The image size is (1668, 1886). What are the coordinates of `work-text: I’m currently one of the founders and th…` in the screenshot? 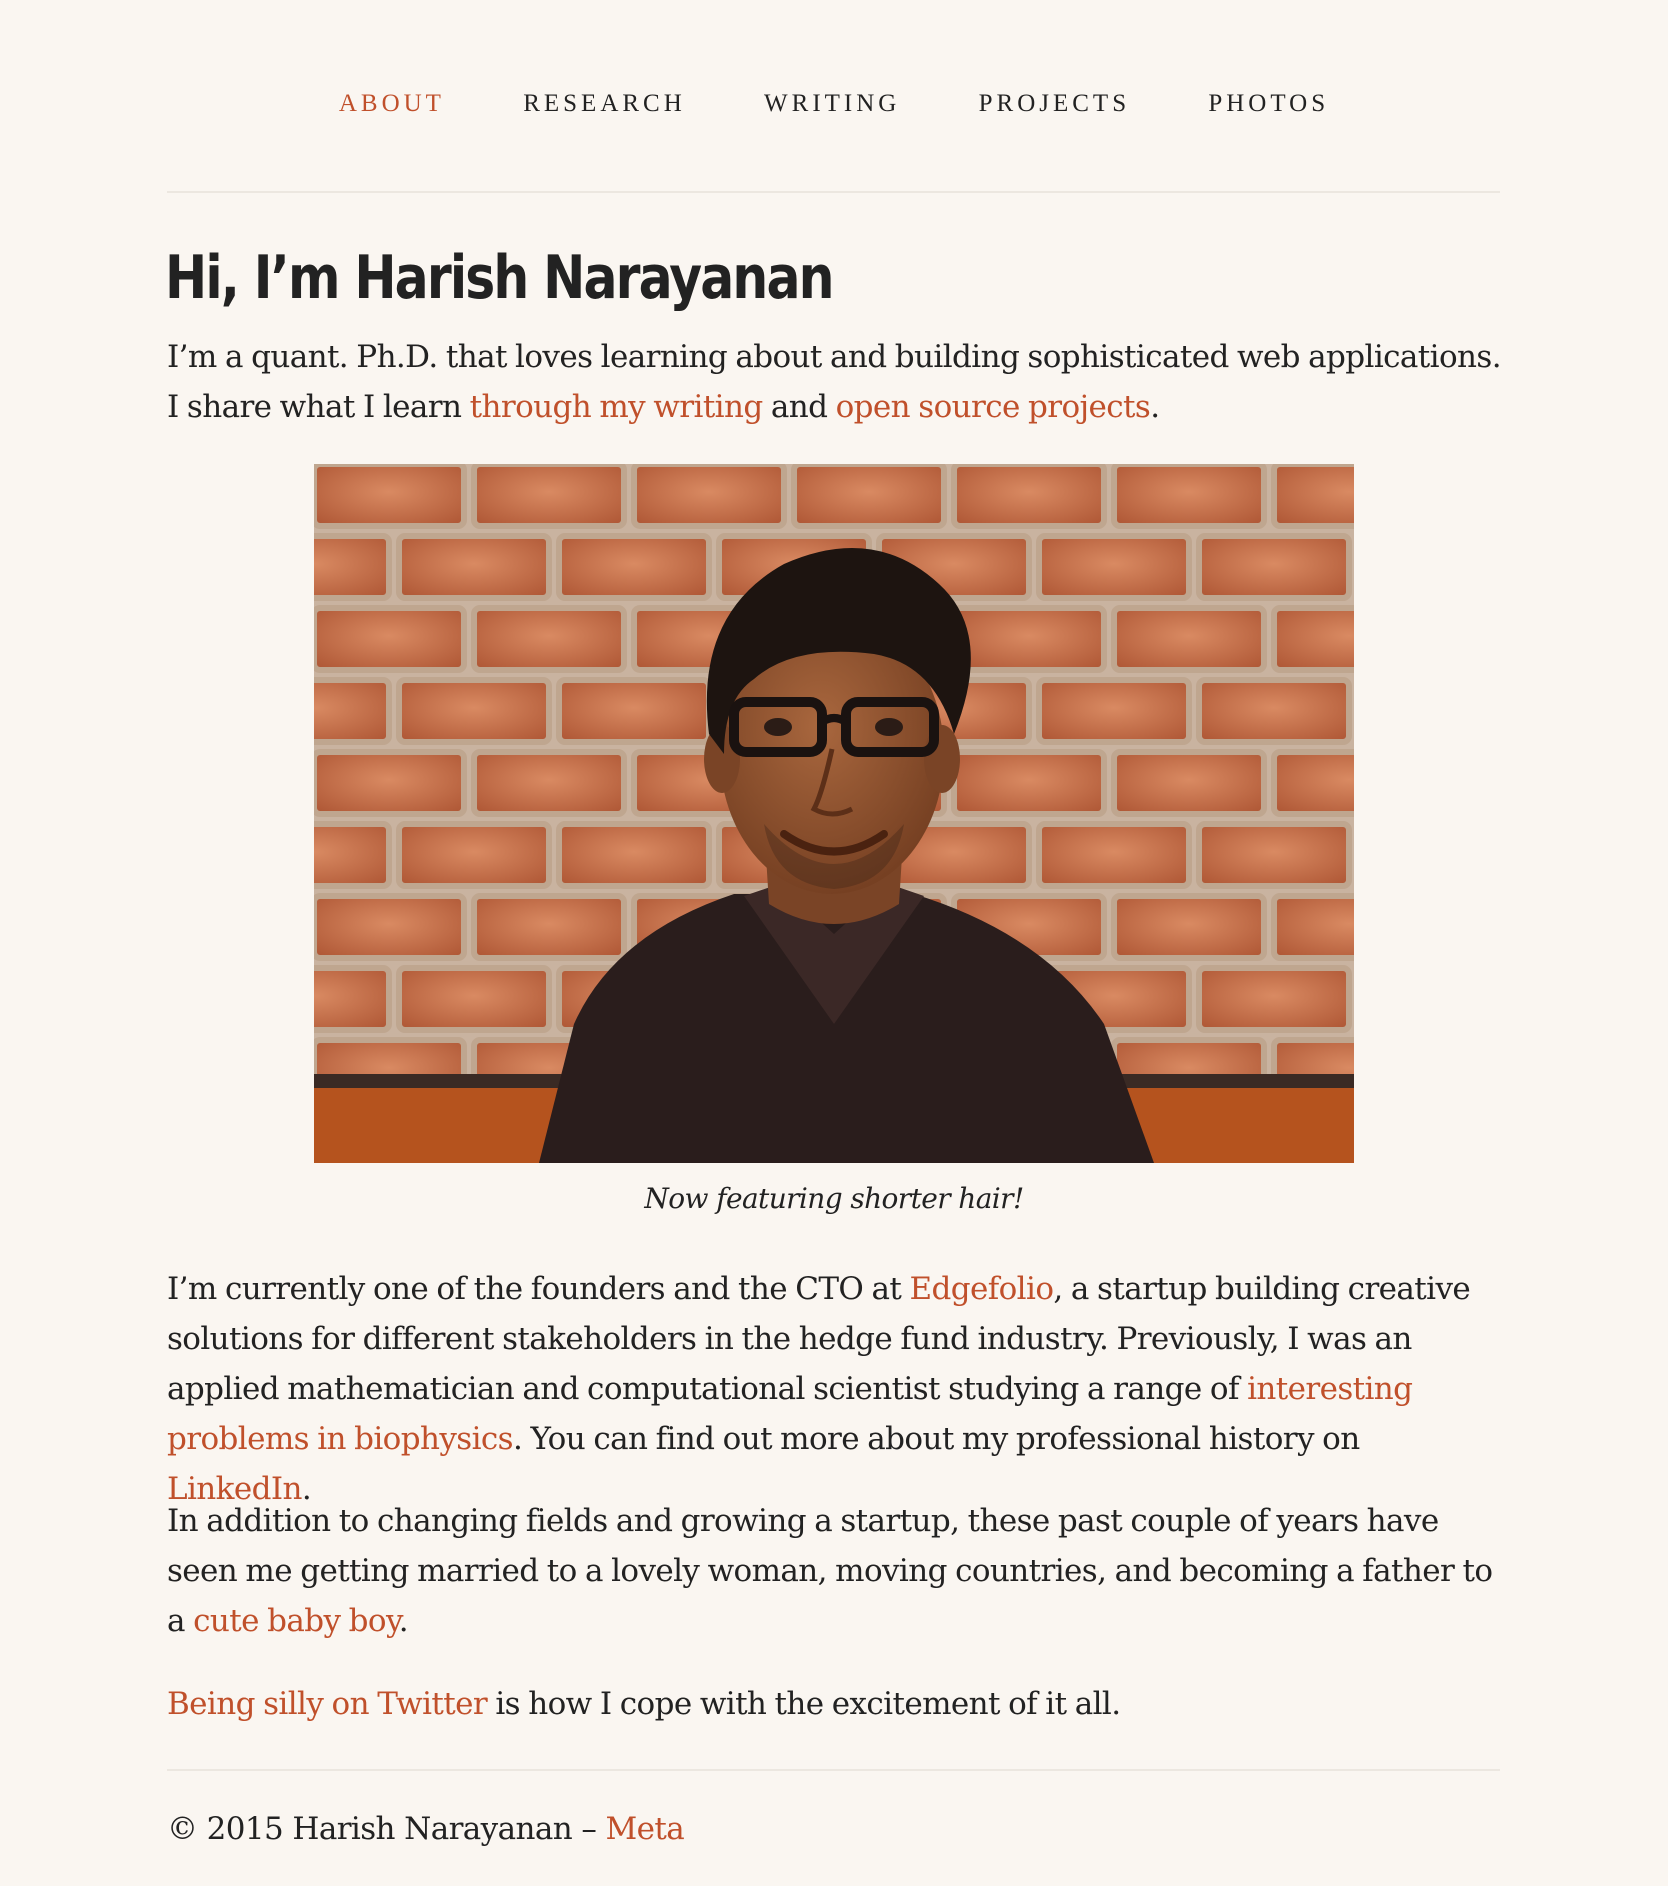 It's located at (538, 1289).